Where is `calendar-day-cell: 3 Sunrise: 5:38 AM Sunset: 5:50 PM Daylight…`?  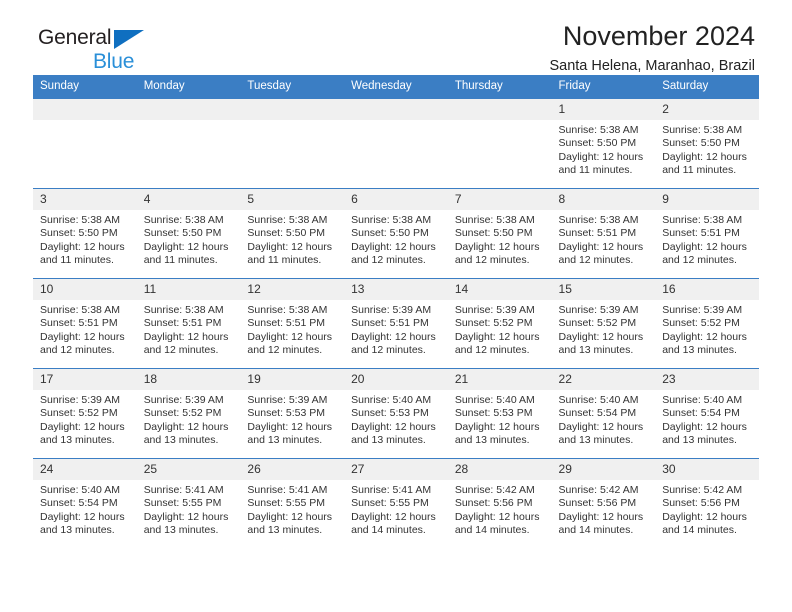 calendar-day-cell: 3 Sunrise: 5:38 AM Sunset: 5:50 PM Daylight… is located at coordinates (85, 233).